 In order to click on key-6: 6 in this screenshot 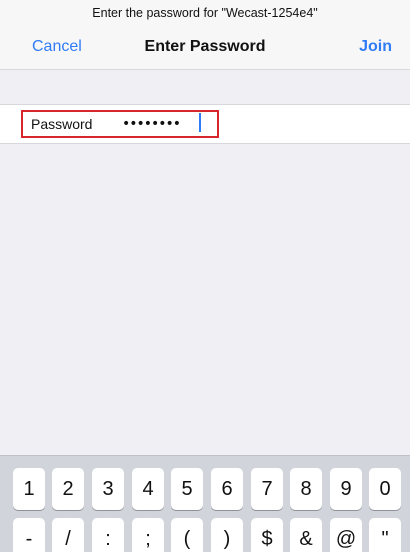, I will do `click(227, 489)`.